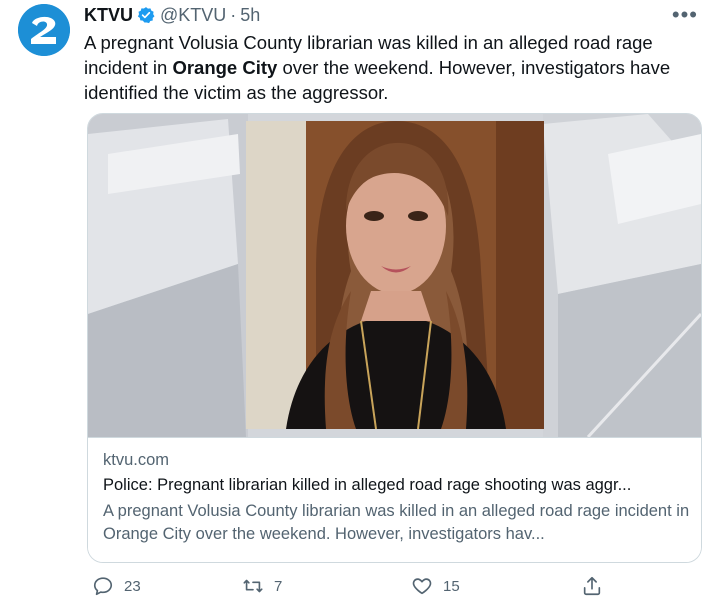 Image resolution: width=720 pixels, height=611 pixels. I want to click on tweet-text-bold: Orange City, so click(225, 67).